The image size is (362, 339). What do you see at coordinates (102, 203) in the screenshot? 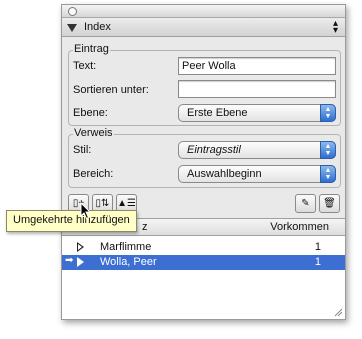
I see `add-reversed-icon: ▯⇅` at bounding box center [102, 203].